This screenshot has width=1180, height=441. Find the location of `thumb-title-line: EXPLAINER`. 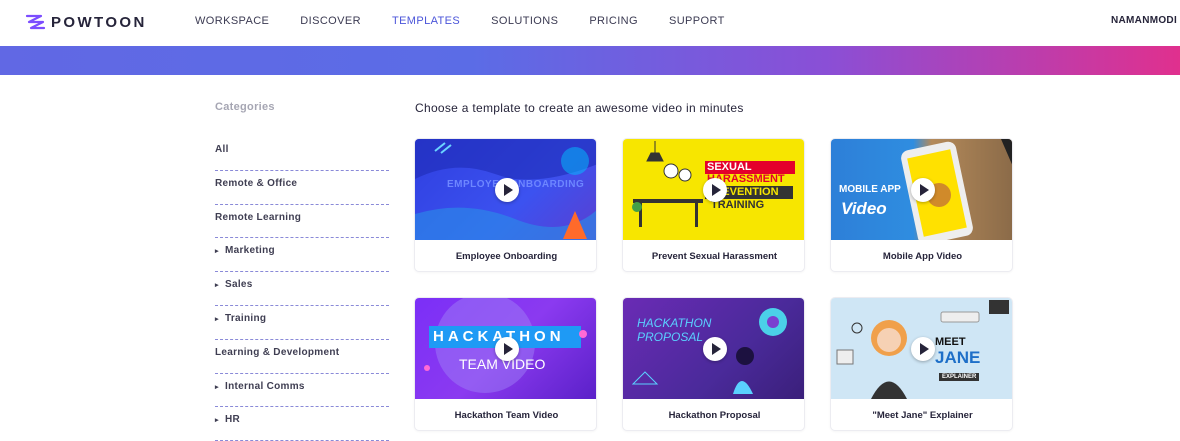

thumb-title-line: EXPLAINER is located at coordinates (959, 377).